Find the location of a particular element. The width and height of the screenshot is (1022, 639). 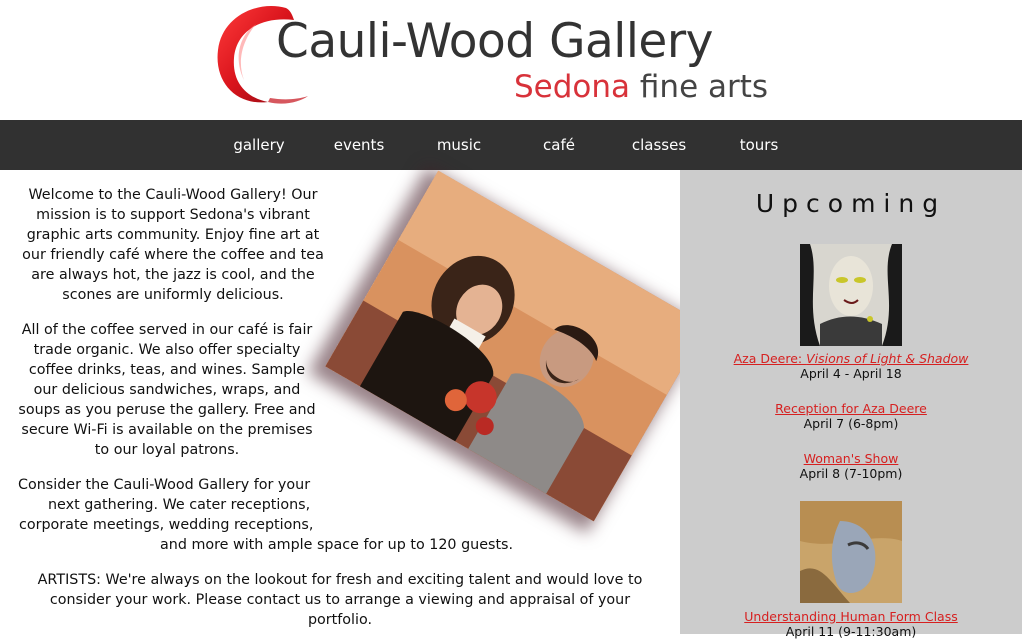

event-link-human-form-class: Understanding Human Form Class is located at coordinates (851, 616).